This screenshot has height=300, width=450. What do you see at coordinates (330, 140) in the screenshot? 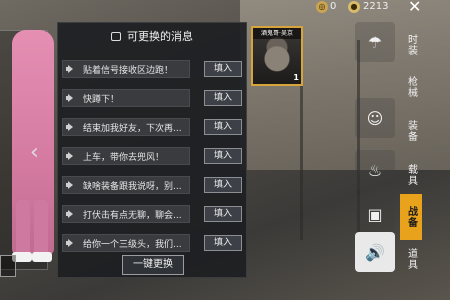
I see `background-tower` at bounding box center [330, 140].